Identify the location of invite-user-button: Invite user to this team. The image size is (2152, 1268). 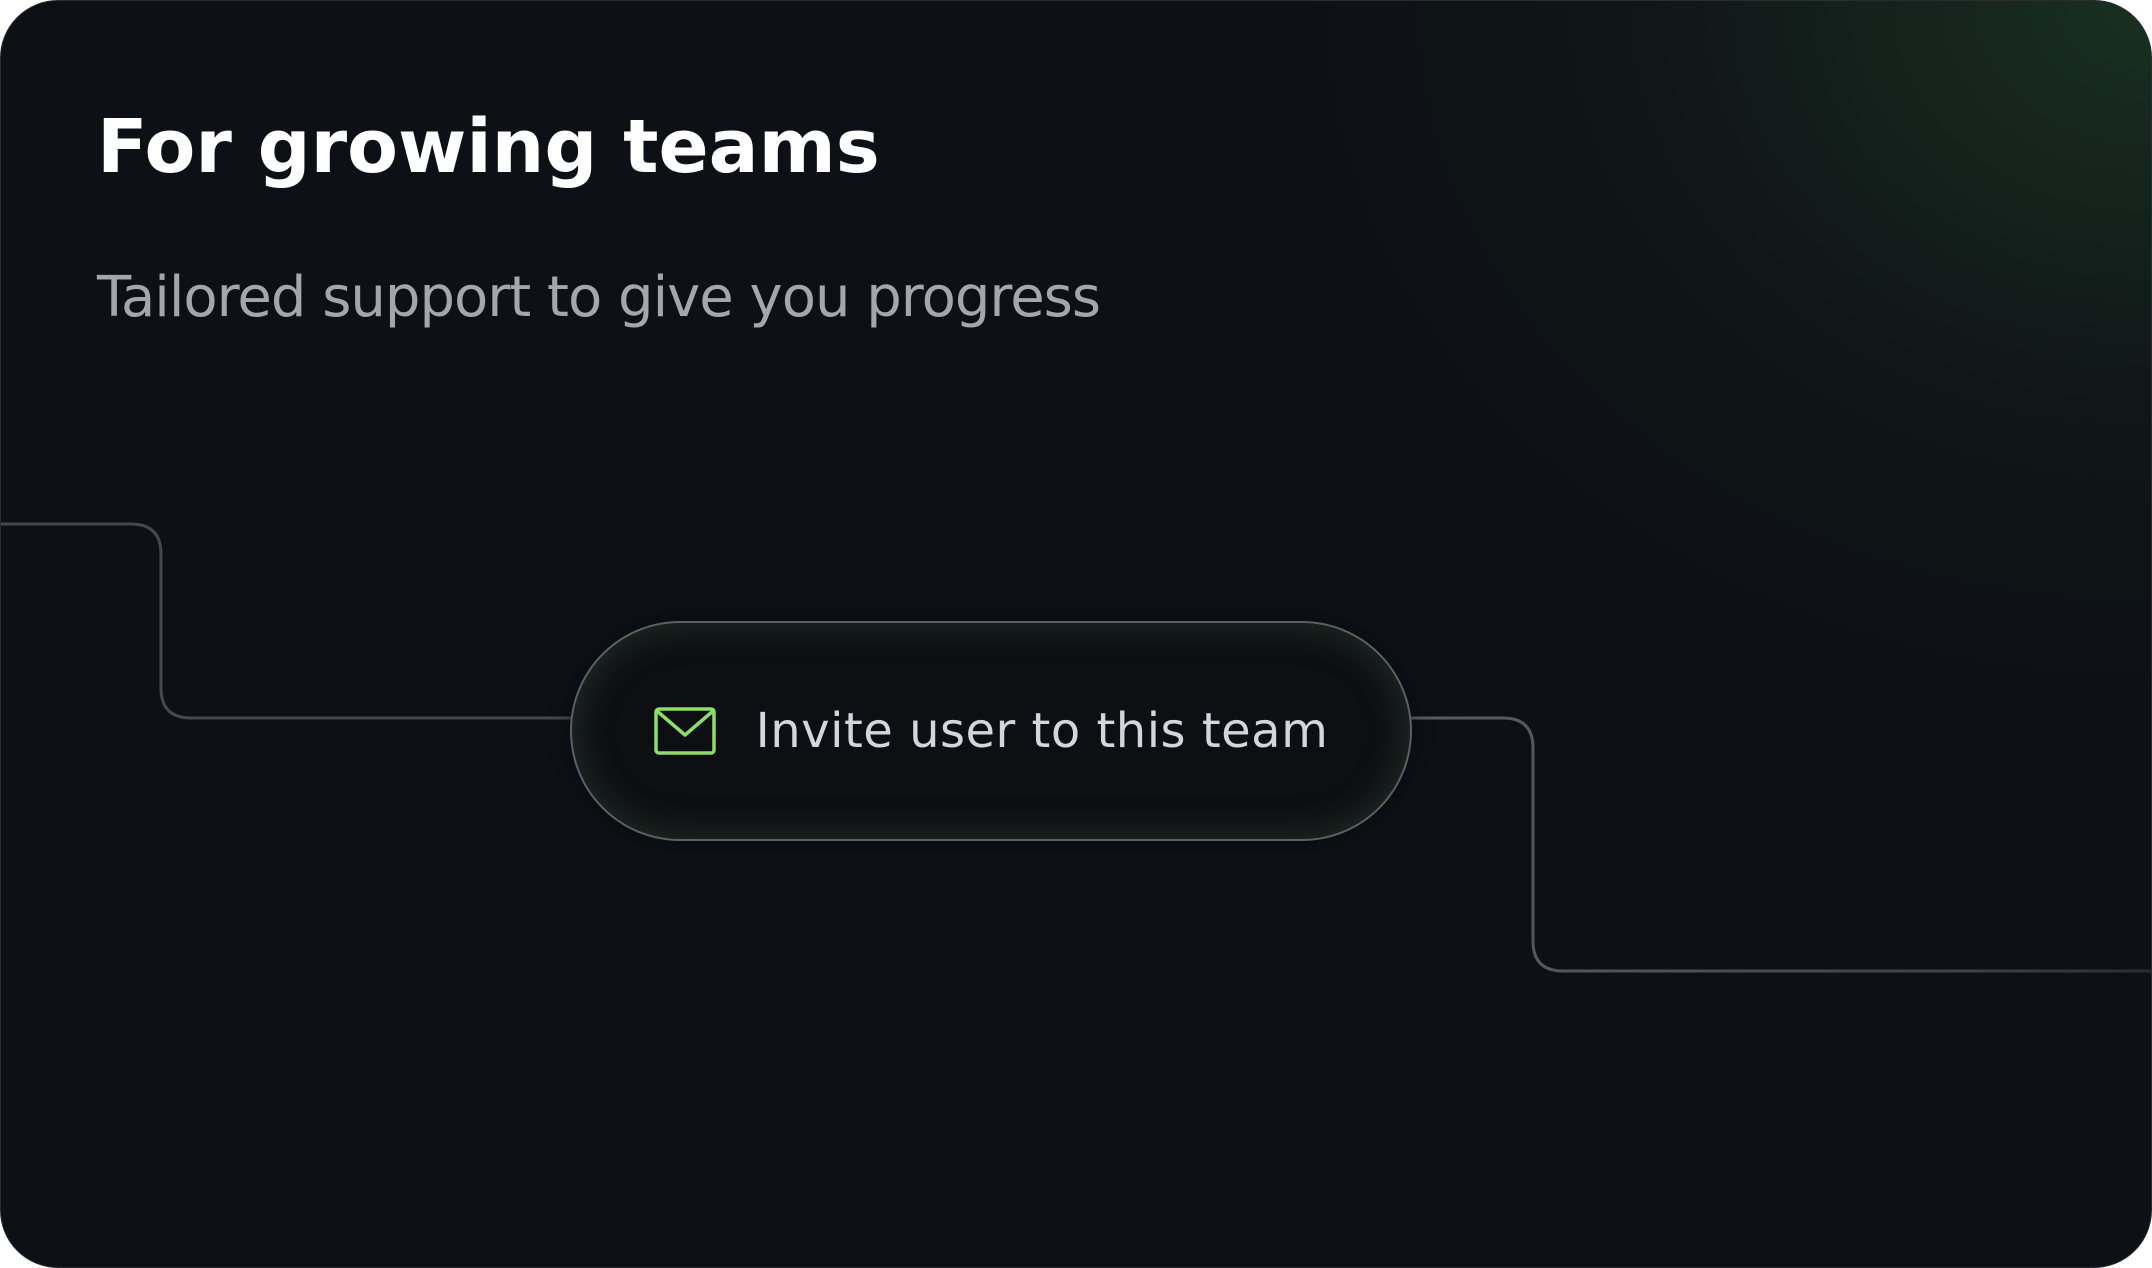
(991, 731).